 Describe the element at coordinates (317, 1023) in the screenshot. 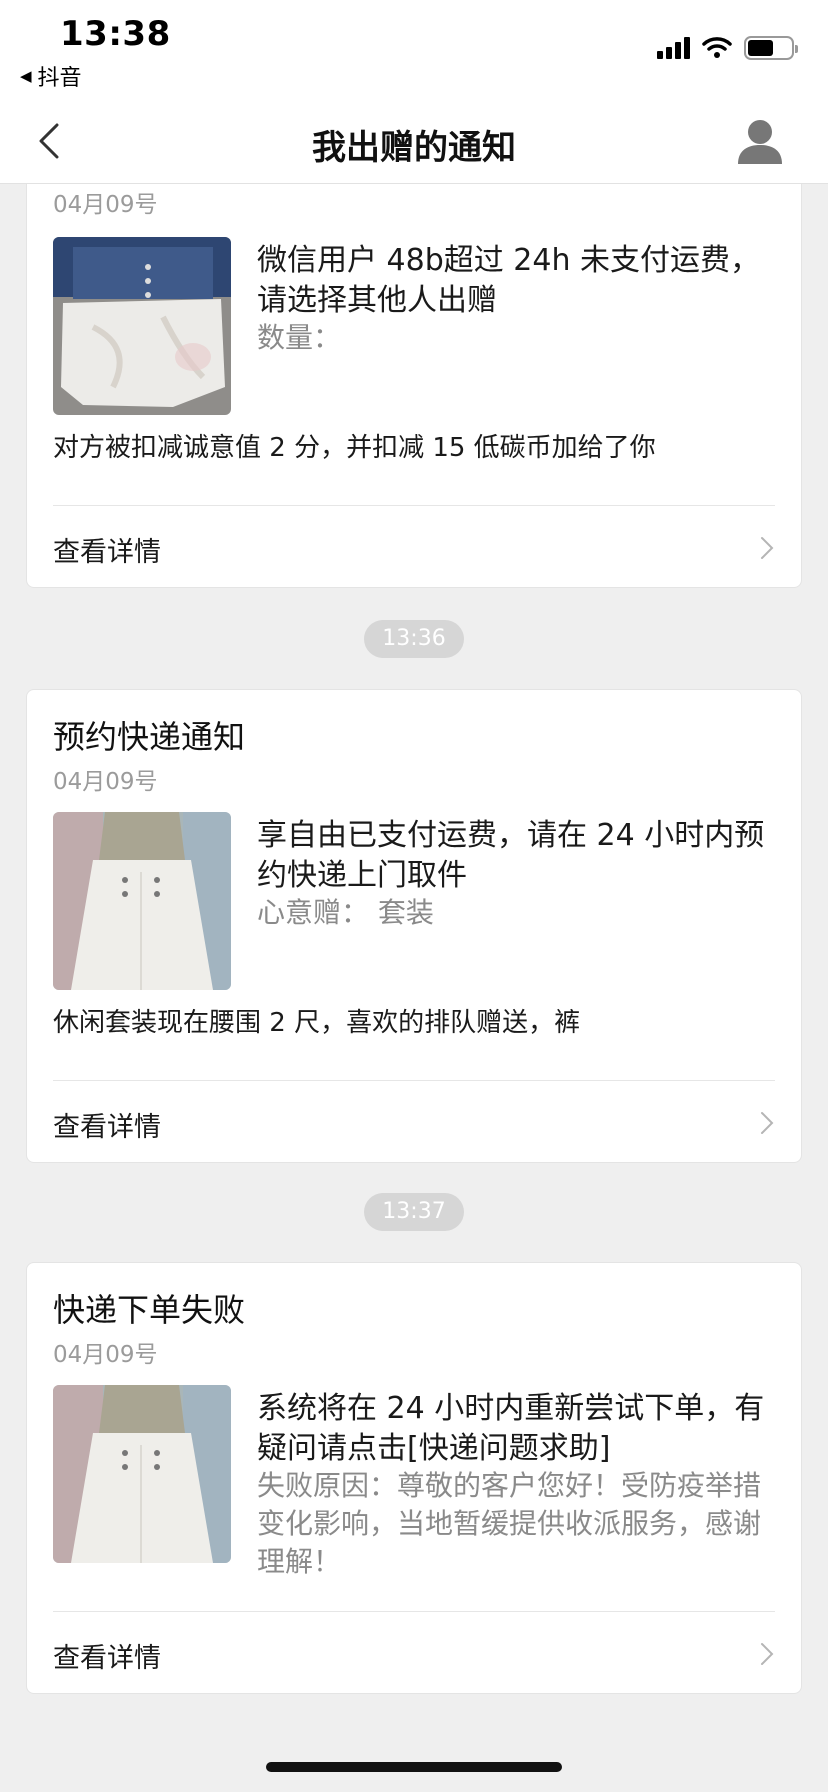

I see `notification-note: 休闲套装现在腰围 2 尺，喜欢的排队赠送，裤` at that location.